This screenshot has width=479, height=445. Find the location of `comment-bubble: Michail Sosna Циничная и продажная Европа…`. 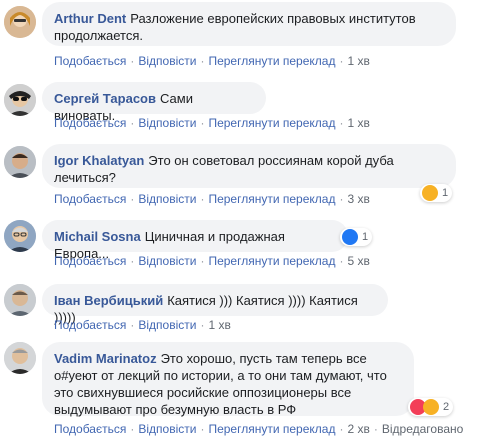

comment-bubble: Michail Sosna Циничная и продажная Европа… is located at coordinates (195, 240).